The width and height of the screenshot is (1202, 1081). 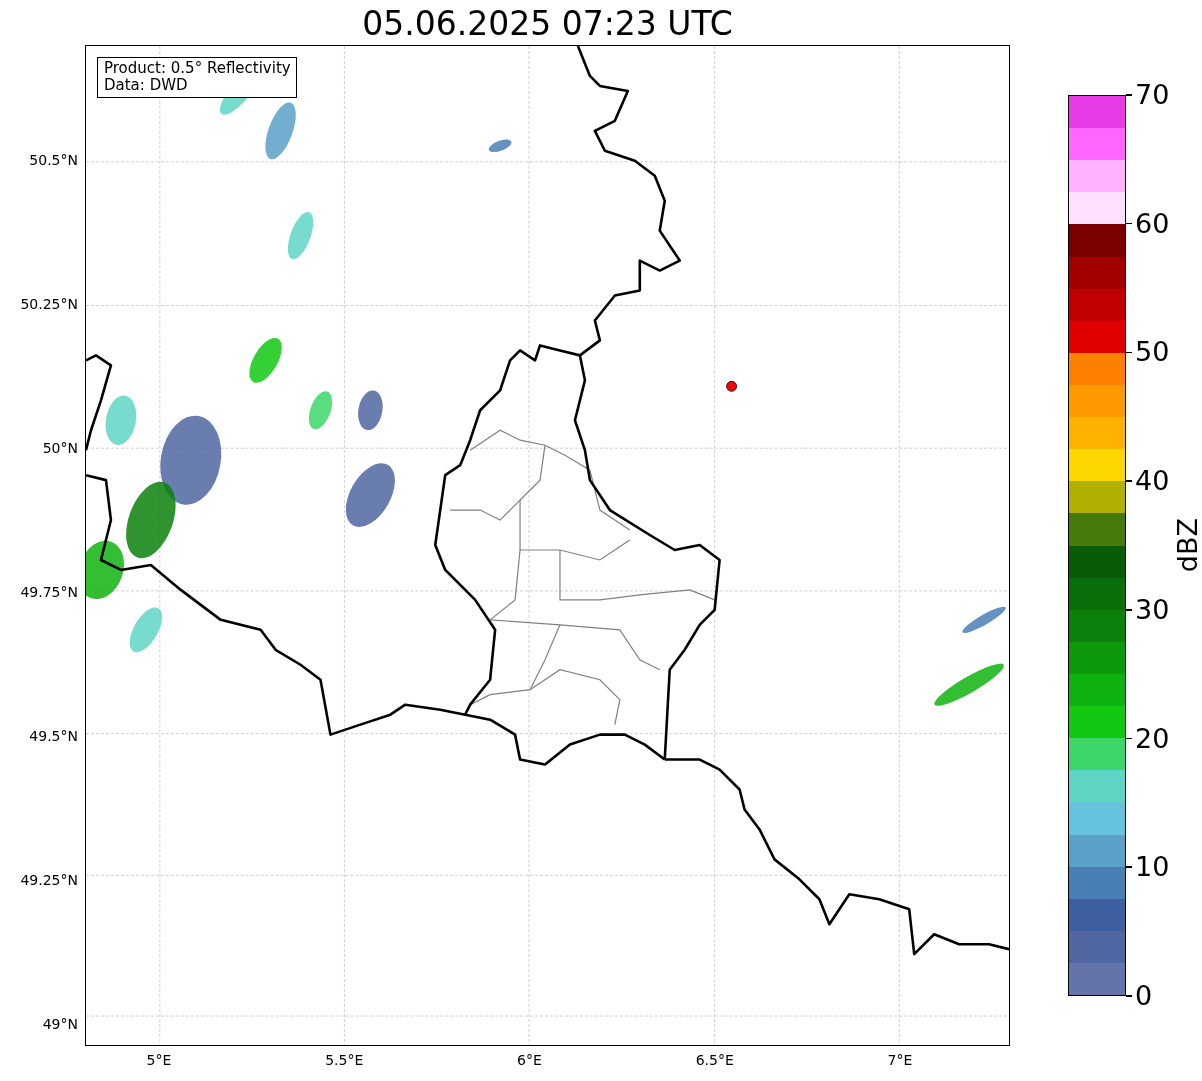 I want to click on colorbar-tick-label: 50, so click(x=1152, y=352).